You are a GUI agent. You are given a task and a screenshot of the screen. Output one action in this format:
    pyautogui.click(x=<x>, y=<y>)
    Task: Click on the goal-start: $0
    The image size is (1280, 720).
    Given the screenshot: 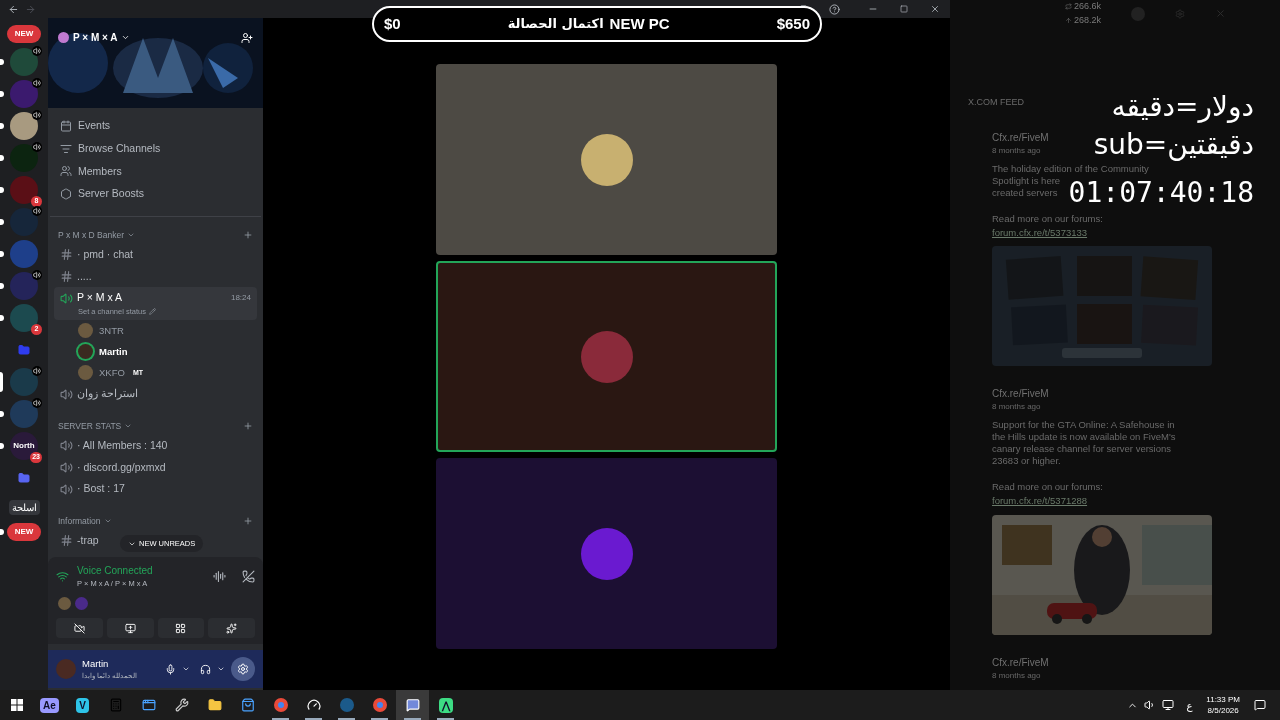 What is the action you would take?
    pyautogui.click(x=392, y=23)
    